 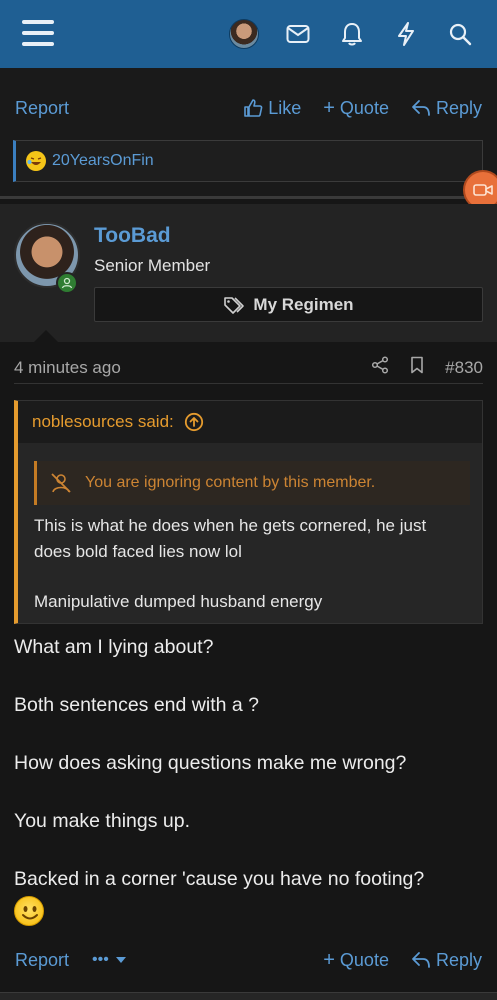 What do you see at coordinates (114, 647) in the screenshot?
I see `message-line-1: What am I lying about?` at bounding box center [114, 647].